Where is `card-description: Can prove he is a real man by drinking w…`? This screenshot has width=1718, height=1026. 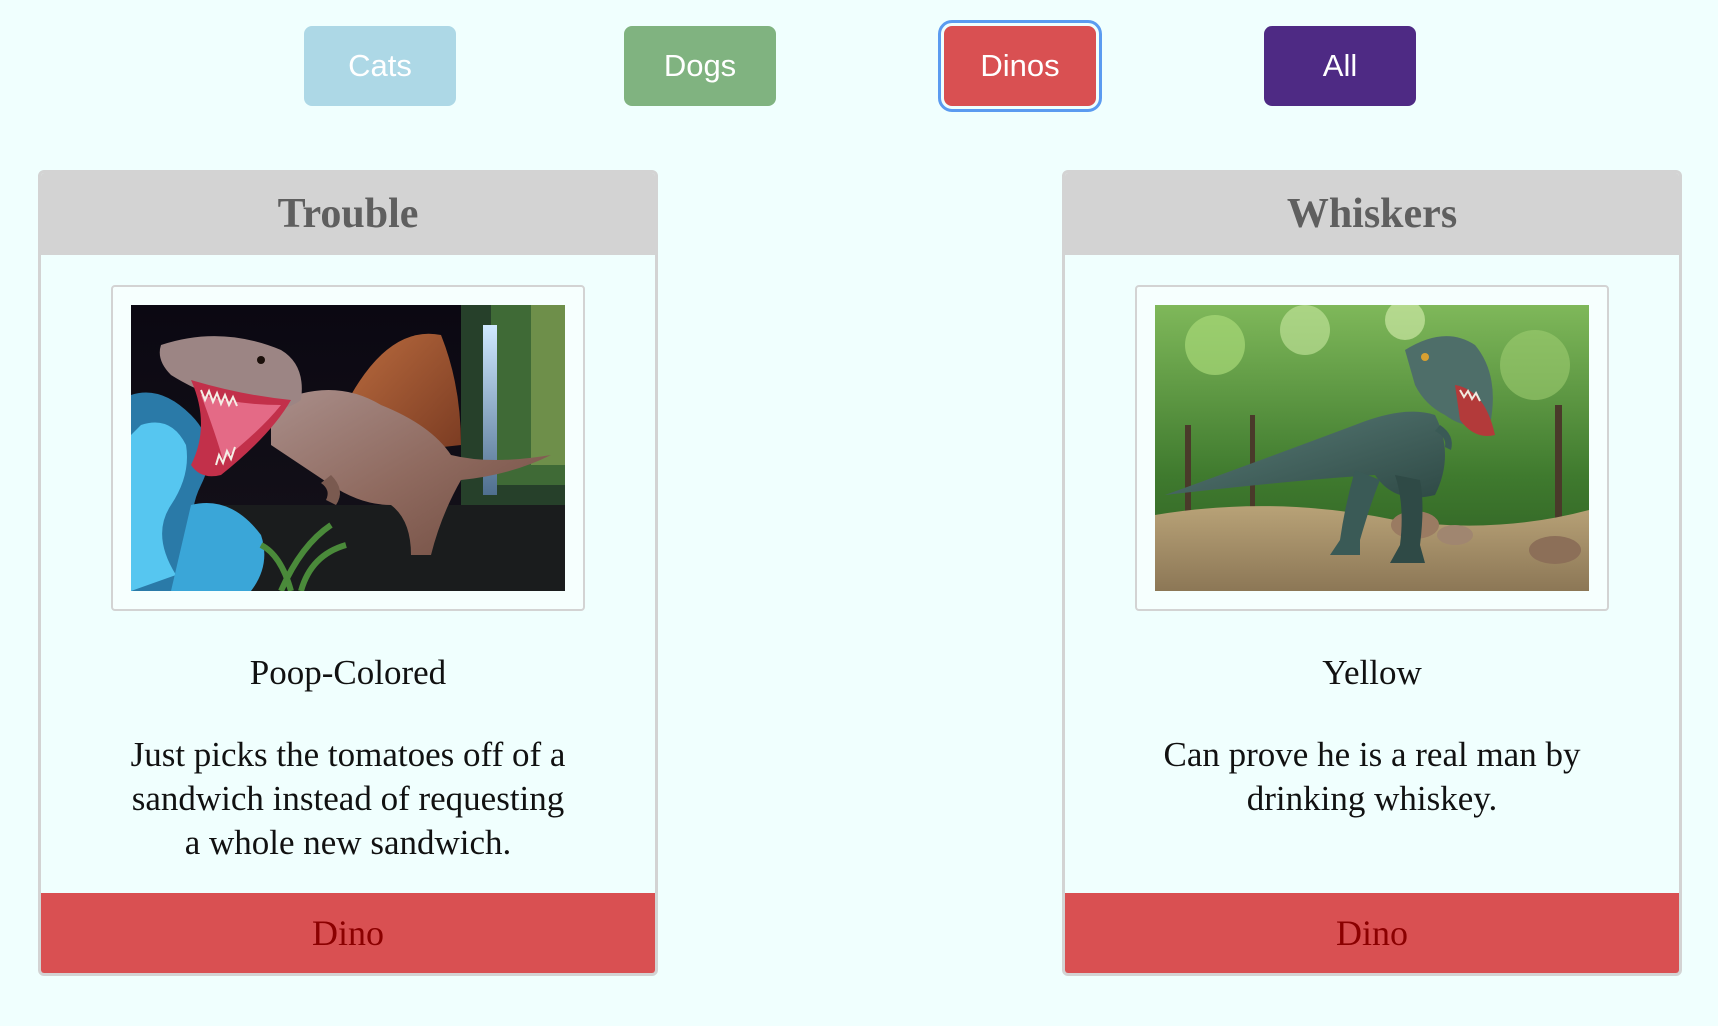
card-description: Can prove he is a real man by drinking w… is located at coordinates (1372, 776).